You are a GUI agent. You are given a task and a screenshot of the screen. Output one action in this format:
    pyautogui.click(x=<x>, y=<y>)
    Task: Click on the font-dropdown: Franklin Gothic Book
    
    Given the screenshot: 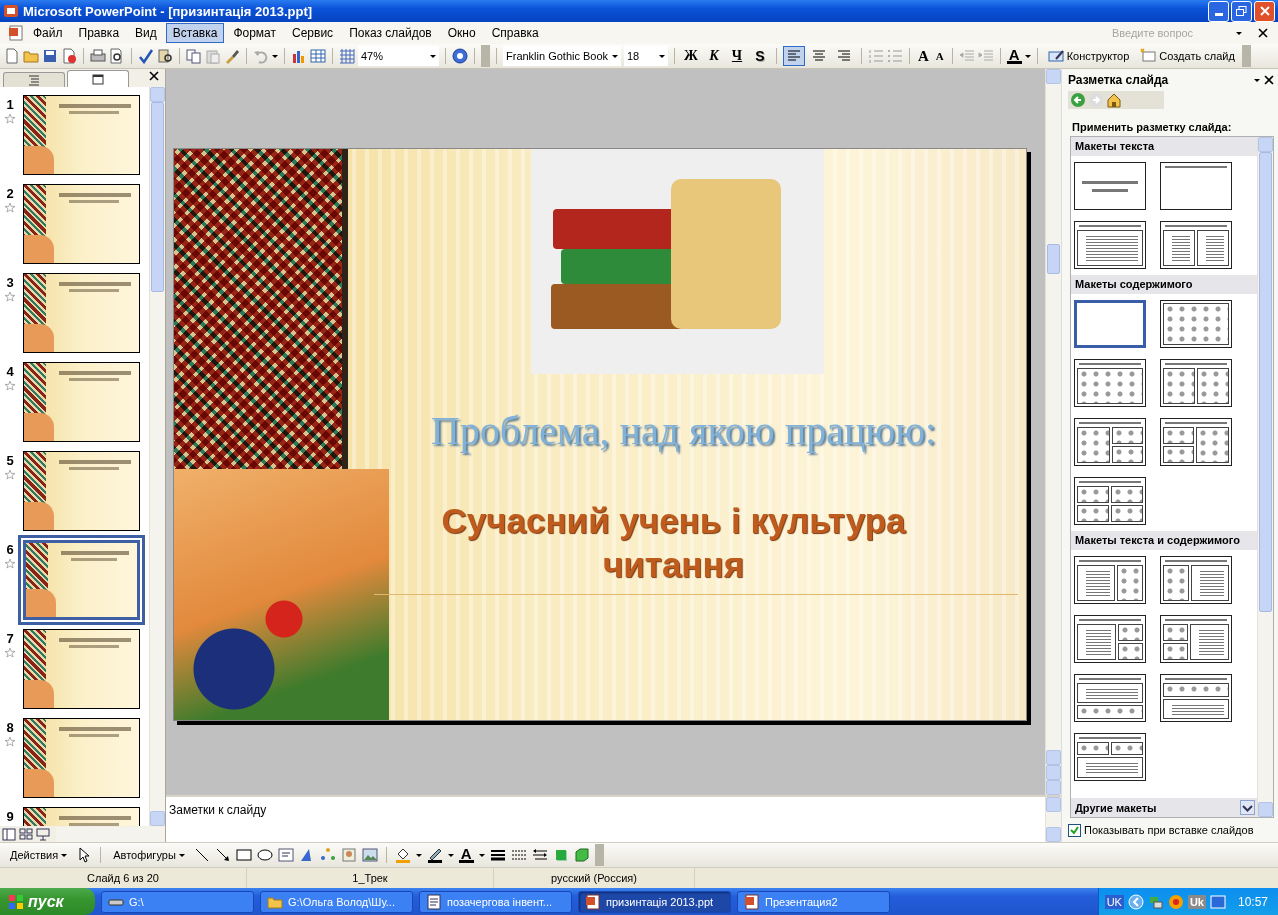 What is the action you would take?
    pyautogui.click(x=562, y=56)
    